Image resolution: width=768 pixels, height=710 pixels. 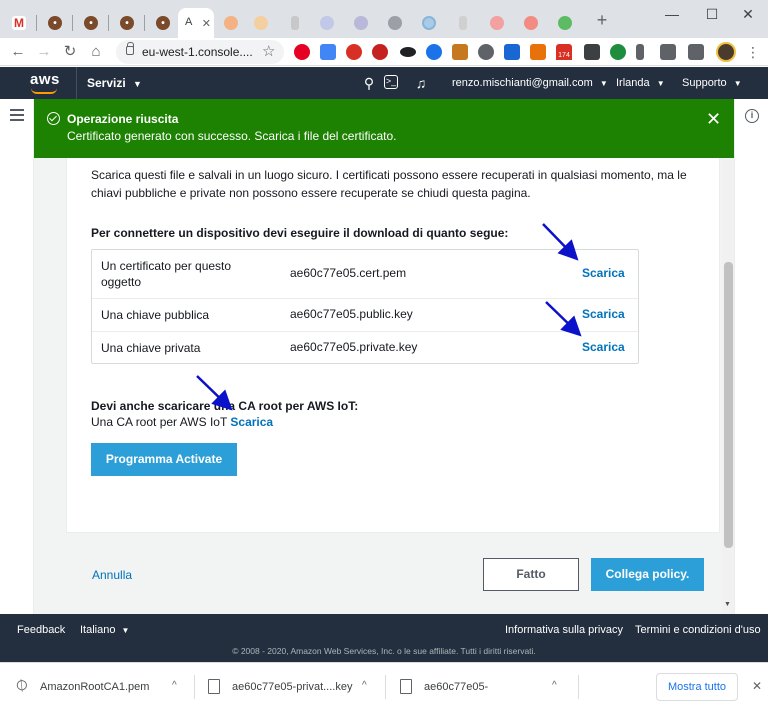 What do you see at coordinates (130, 48) in the screenshot?
I see `lock-icon` at bounding box center [130, 48].